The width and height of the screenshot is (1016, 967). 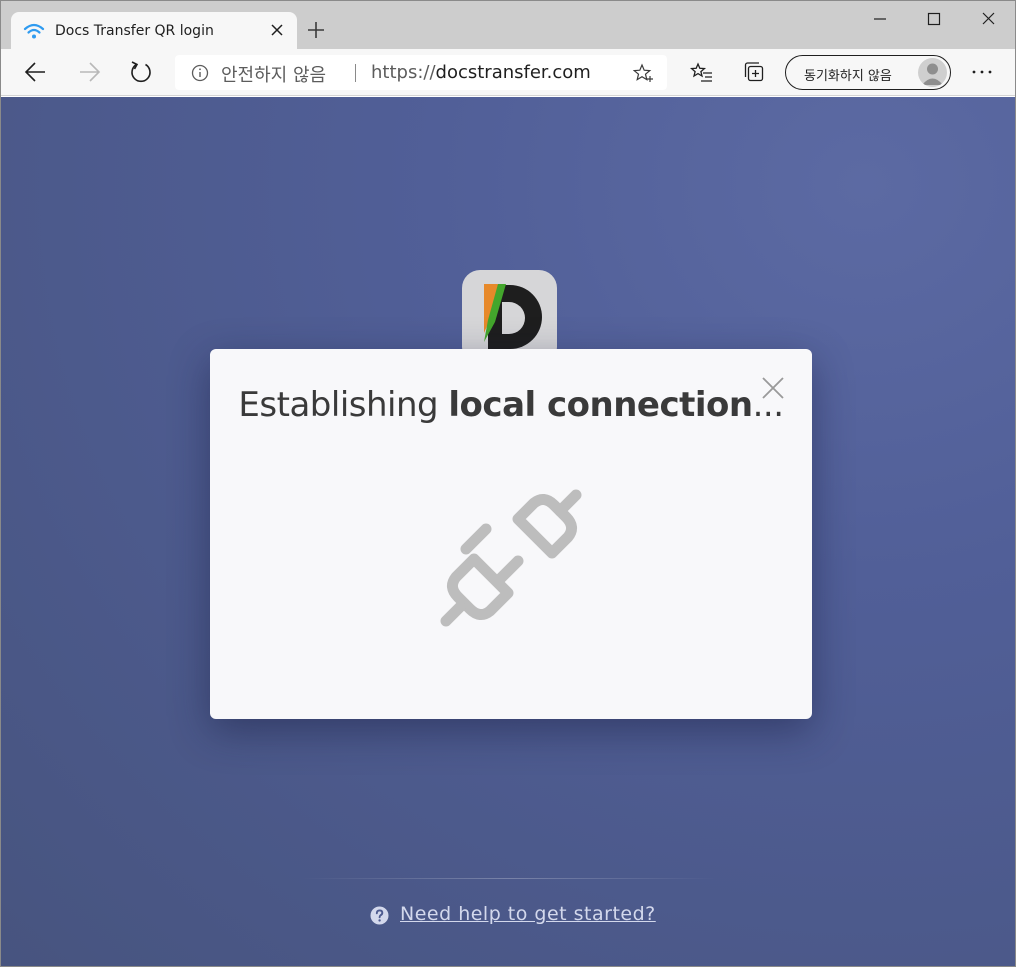 What do you see at coordinates (511, 558) in the screenshot?
I see `plug-icon` at bounding box center [511, 558].